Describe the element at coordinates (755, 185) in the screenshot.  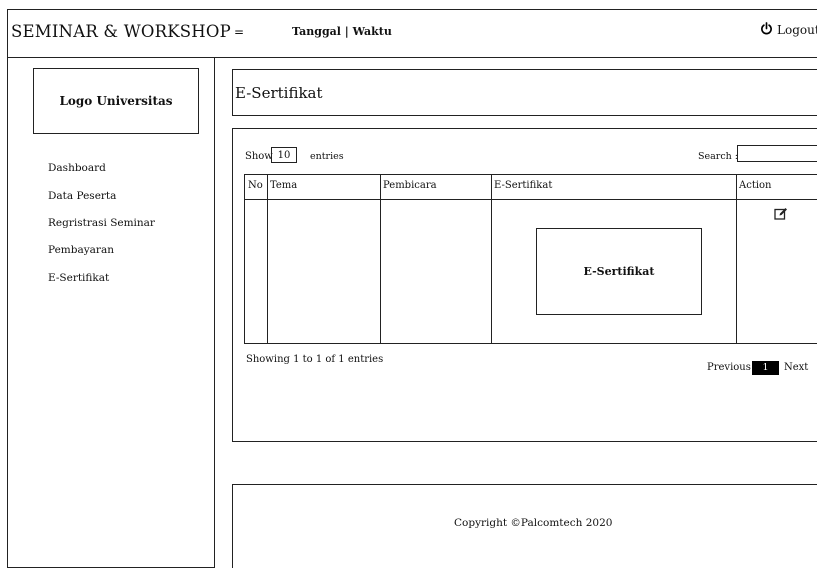
I see `column-header-action: Action` at that location.